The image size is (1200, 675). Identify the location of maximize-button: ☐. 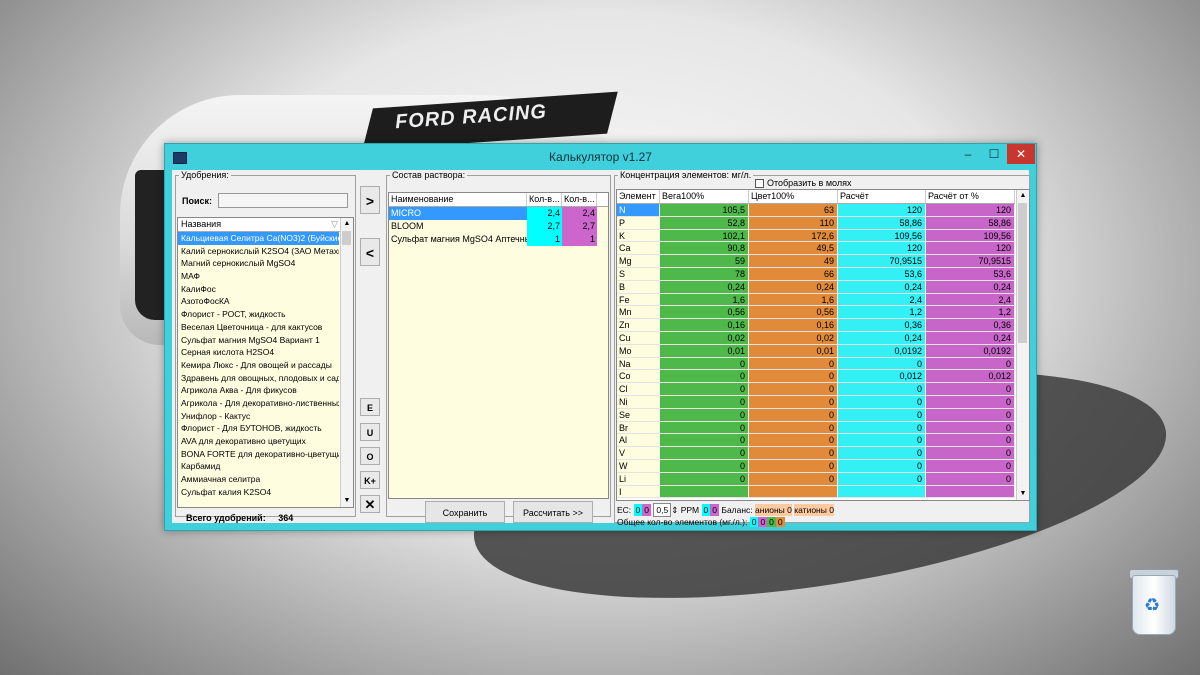
(994, 154).